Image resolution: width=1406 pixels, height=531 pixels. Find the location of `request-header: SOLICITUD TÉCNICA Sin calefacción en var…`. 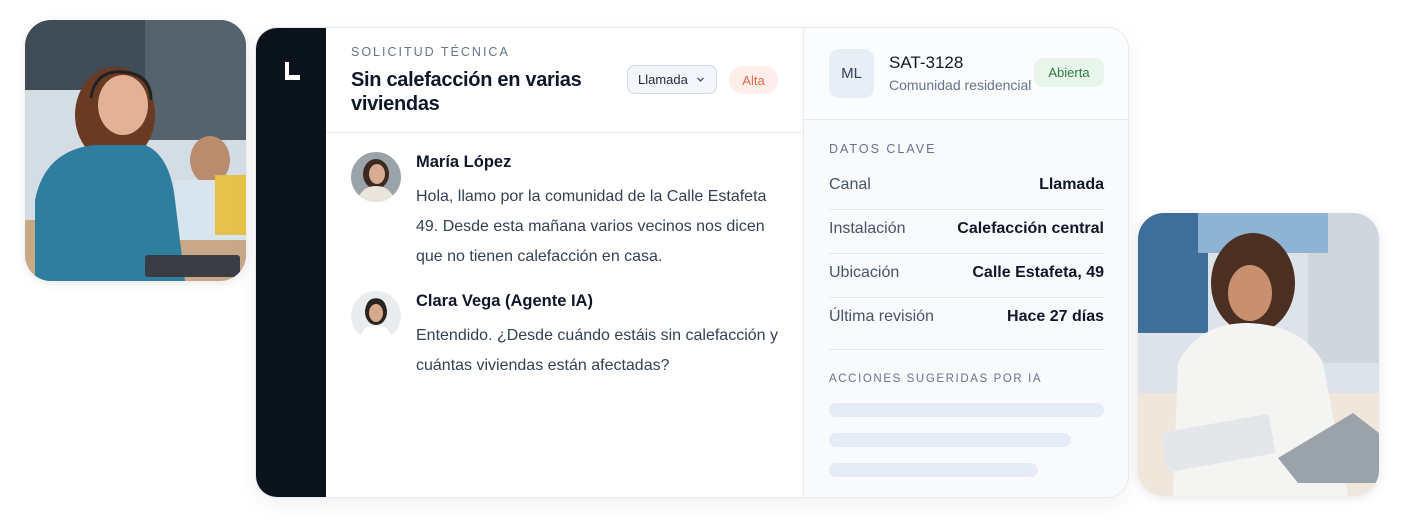

request-header: SOLICITUD TÉCNICA Sin calefacción en var… is located at coordinates (564, 80).